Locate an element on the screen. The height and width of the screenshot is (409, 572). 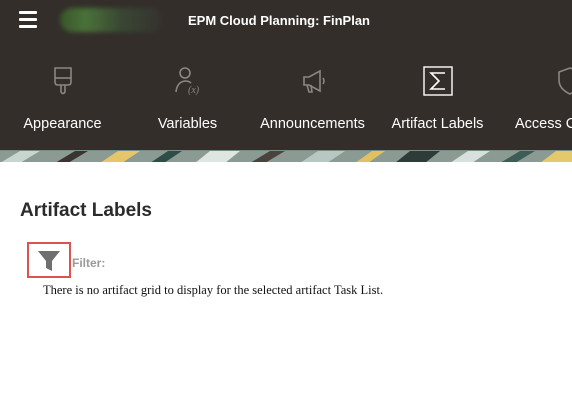
app-header: EPM Cloud Planning: FinPlan is located at coordinates (286, 21).